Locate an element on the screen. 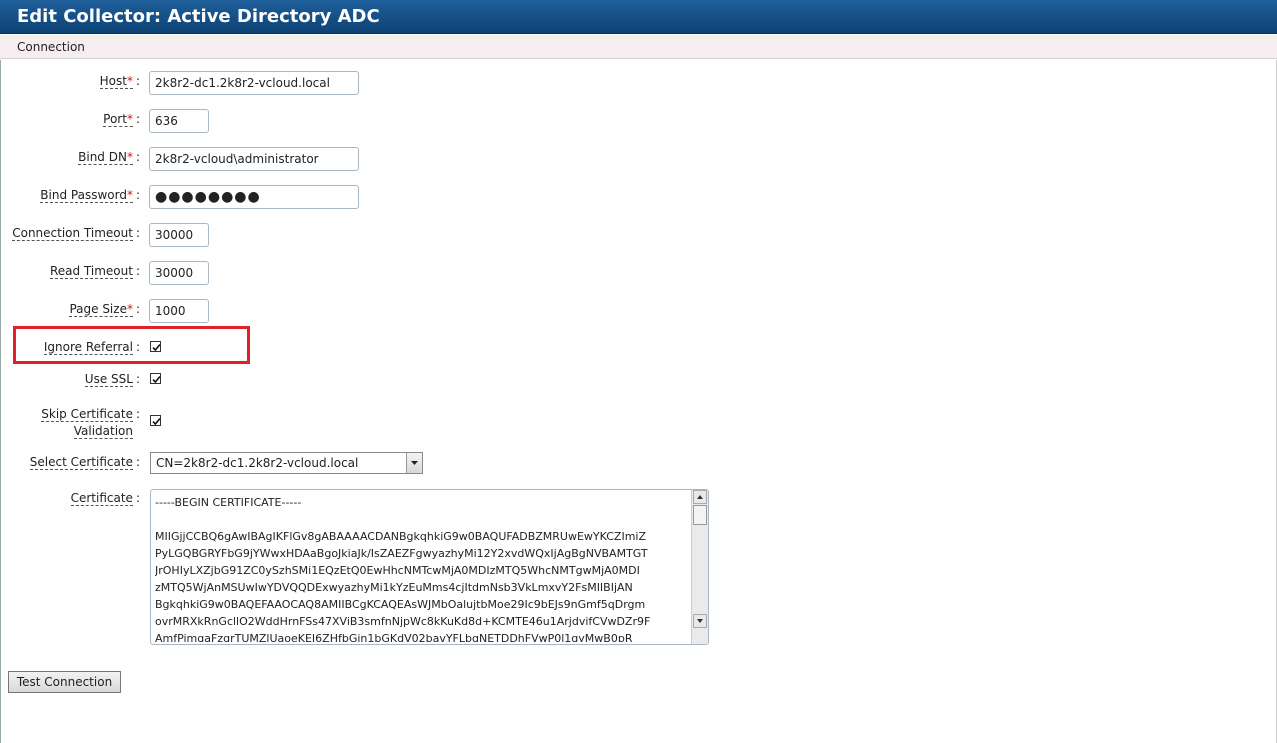 This screenshot has height=743, width=1277. bind-password-input is located at coordinates (254, 197).